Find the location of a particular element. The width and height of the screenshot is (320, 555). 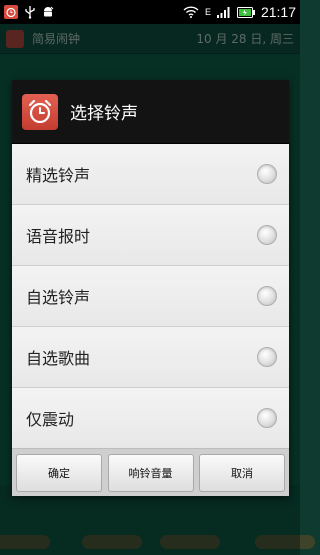

confirm-button: 确定 is located at coordinates (59, 472).